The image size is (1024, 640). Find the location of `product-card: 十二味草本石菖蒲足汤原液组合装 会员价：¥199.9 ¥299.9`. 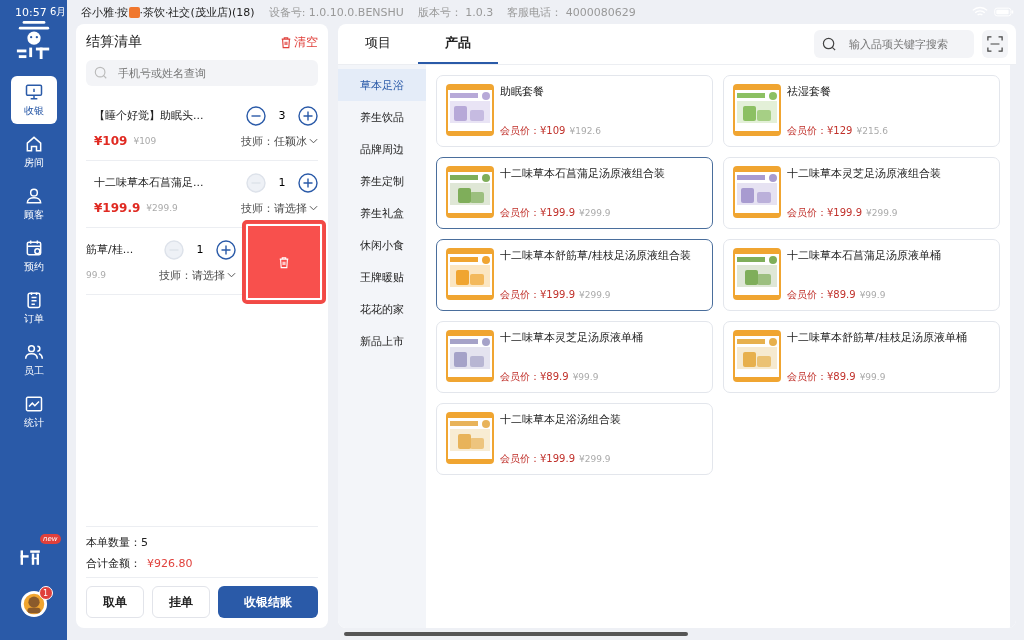

product-card: 十二味草本石菖蒲足汤原液组合装 会员价：¥199.9 ¥299.9 is located at coordinates (574, 193).